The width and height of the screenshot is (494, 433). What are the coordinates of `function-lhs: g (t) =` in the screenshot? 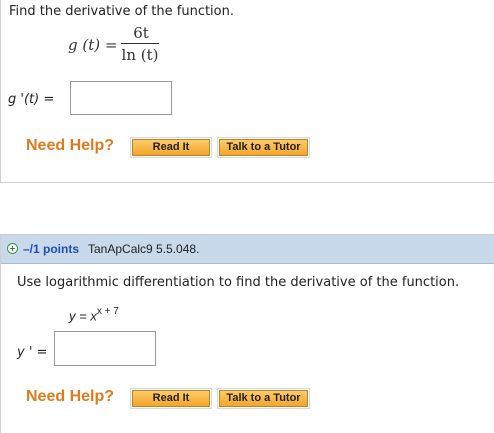 It's located at (93, 45).